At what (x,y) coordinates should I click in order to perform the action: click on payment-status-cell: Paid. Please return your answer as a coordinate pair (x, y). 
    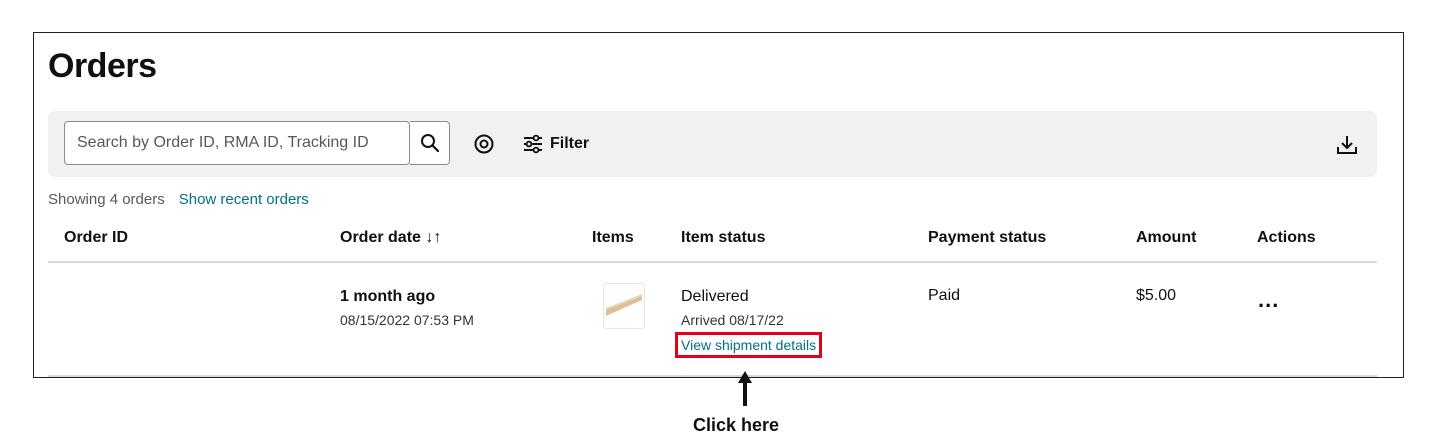
    Looking at the image, I should click on (944, 295).